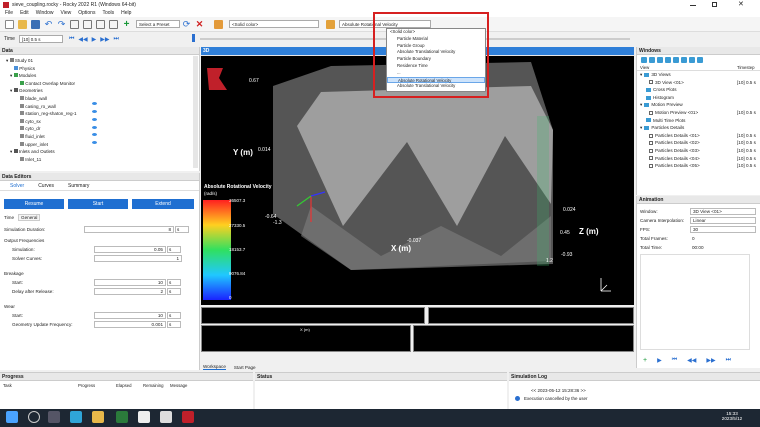  Describe the element at coordinates (101, 69) in the screenshot. I see `tree-physics: Physics` at that location.